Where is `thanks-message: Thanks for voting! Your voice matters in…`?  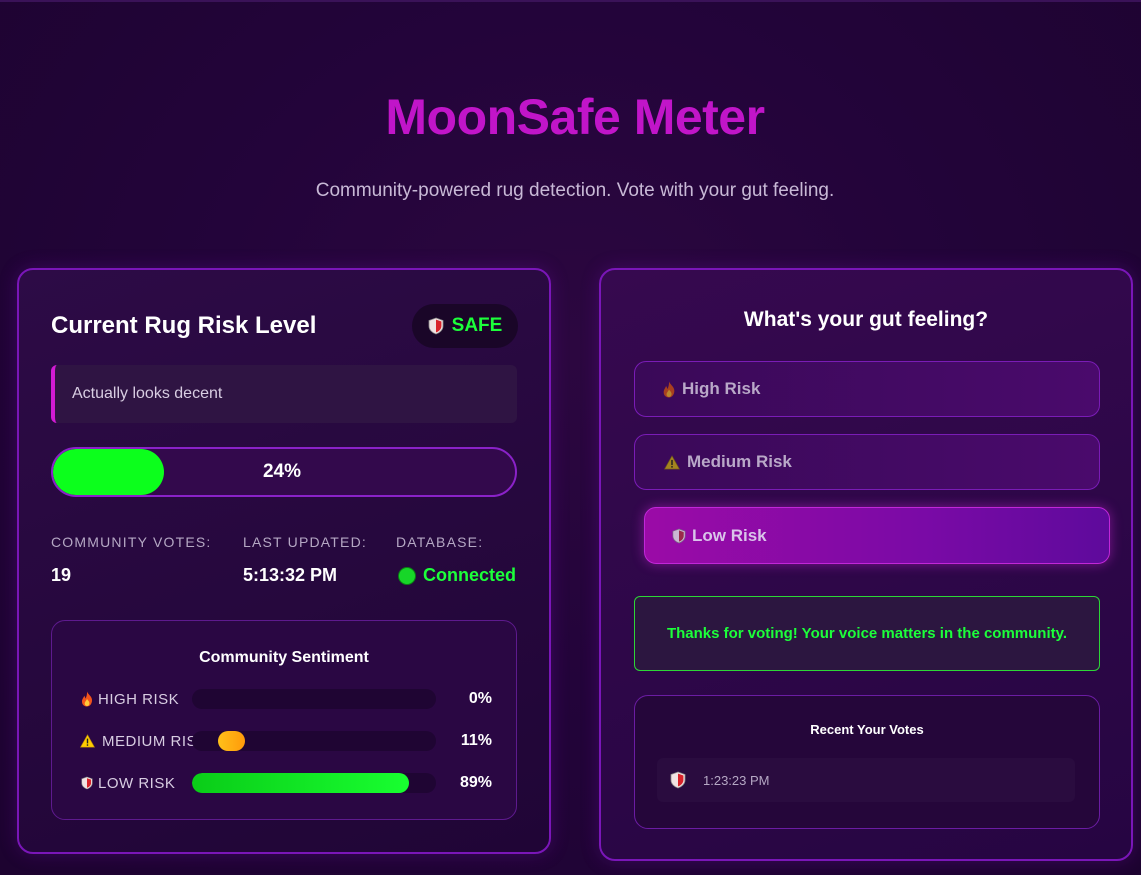 thanks-message: Thanks for voting! Your voice matters in… is located at coordinates (867, 633).